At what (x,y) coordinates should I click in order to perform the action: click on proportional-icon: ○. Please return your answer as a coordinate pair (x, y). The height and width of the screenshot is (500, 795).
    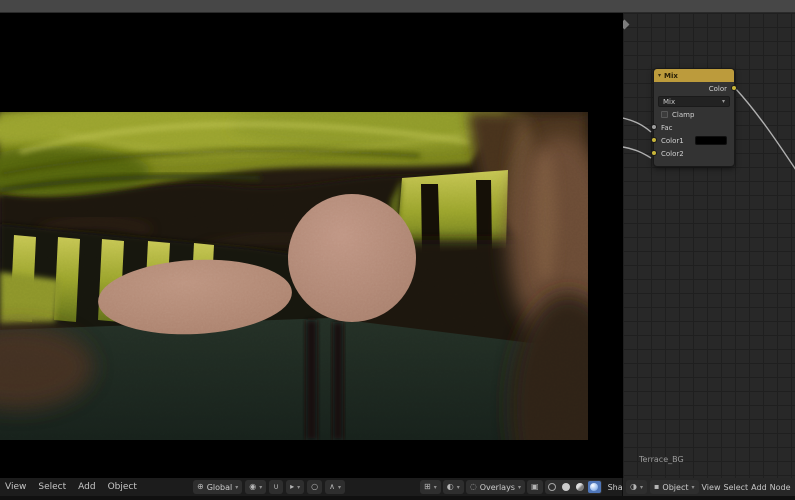
    Looking at the image, I should click on (315, 486).